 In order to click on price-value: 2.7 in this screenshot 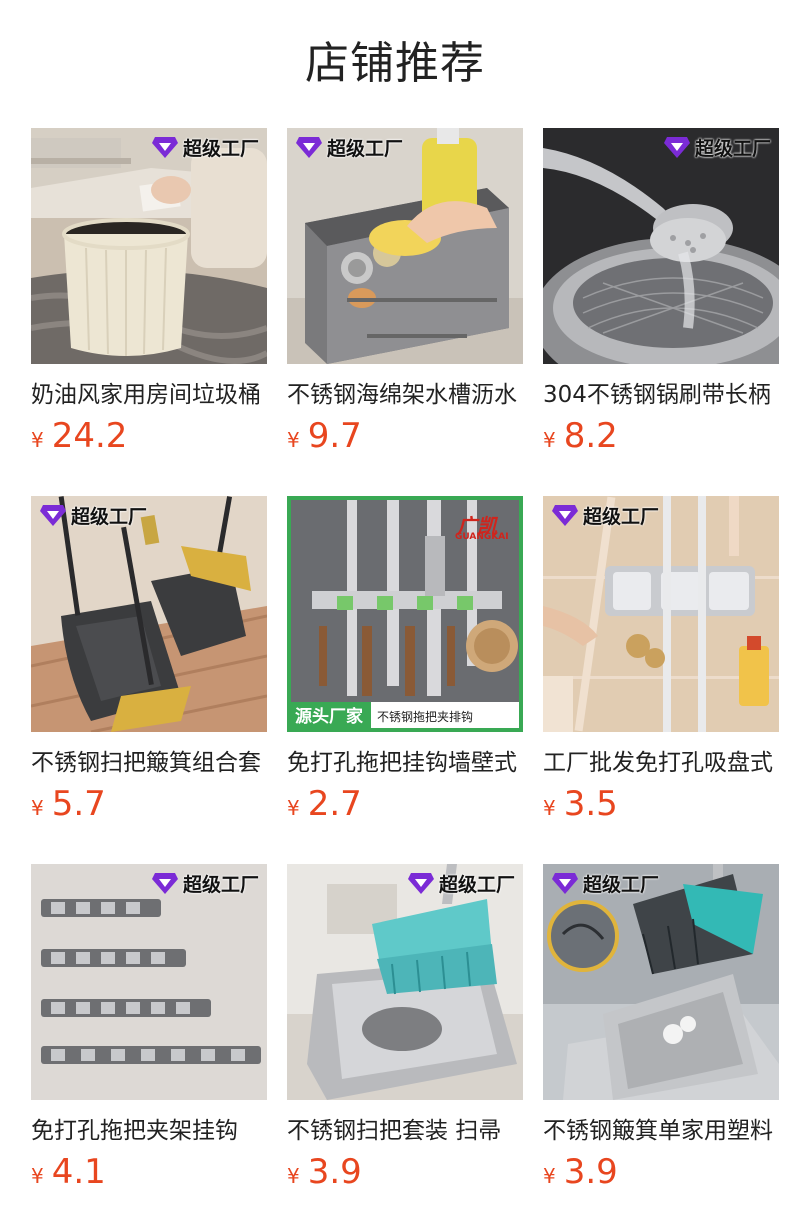, I will do `click(334, 804)`.